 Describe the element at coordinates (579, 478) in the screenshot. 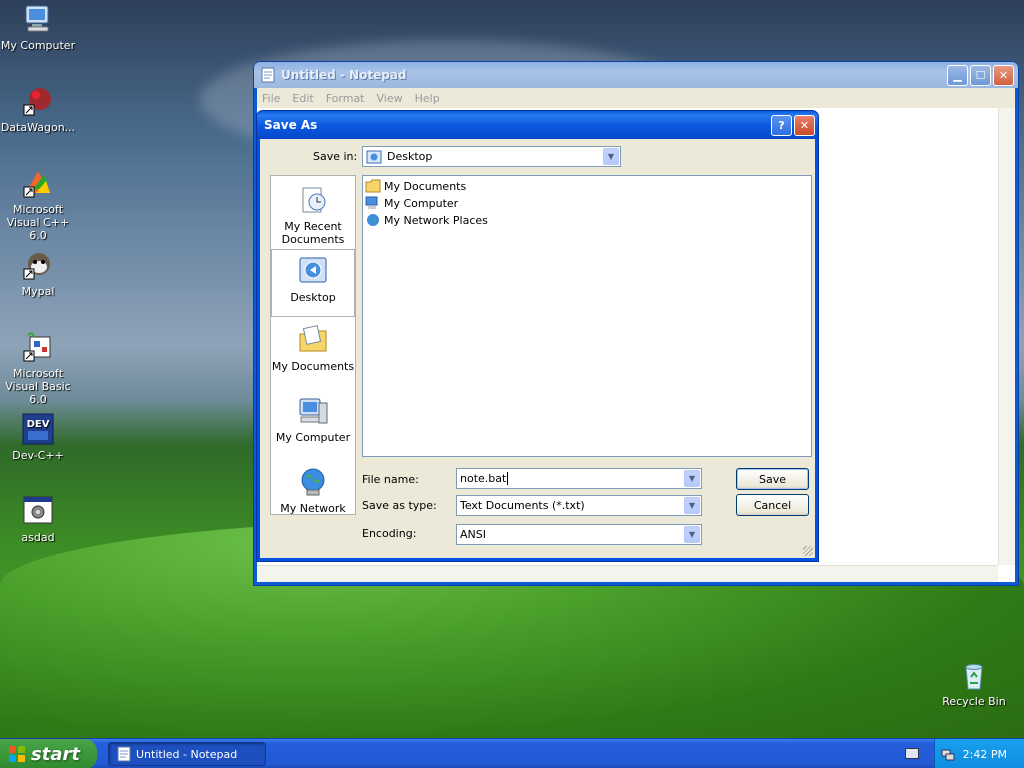

I see `file-name-input: note.bat ▼` at that location.